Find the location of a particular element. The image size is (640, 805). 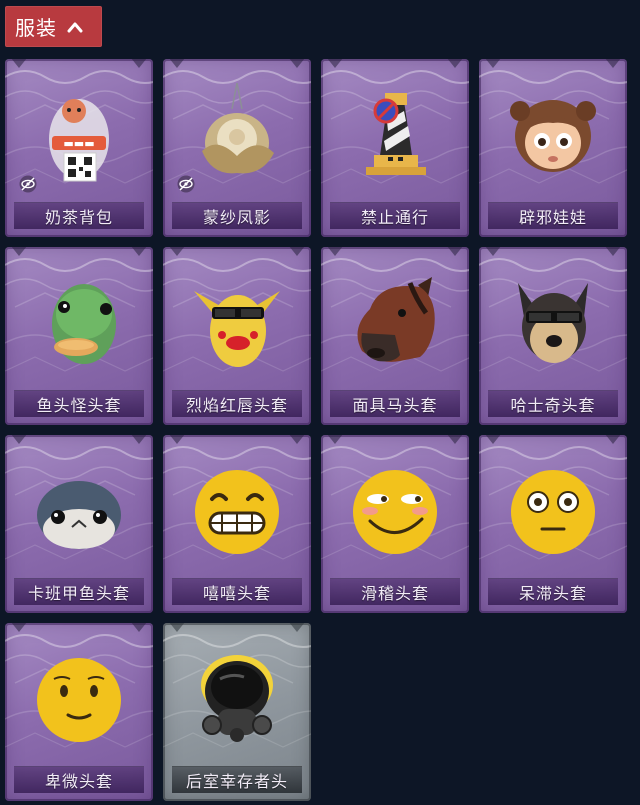

phoenix-pendant-icon is located at coordinates (238, 128).